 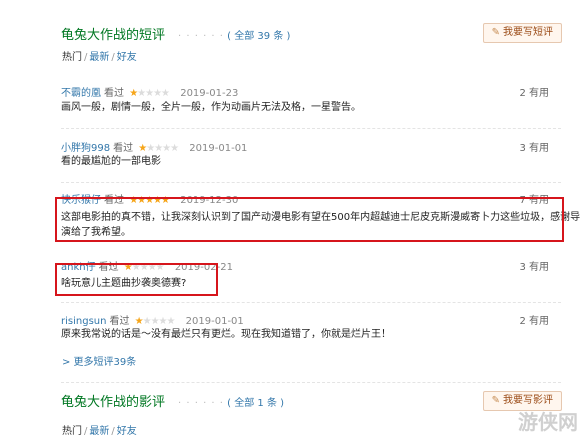 I want to click on comment-date: 2019-01-23, so click(x=209, y=93).